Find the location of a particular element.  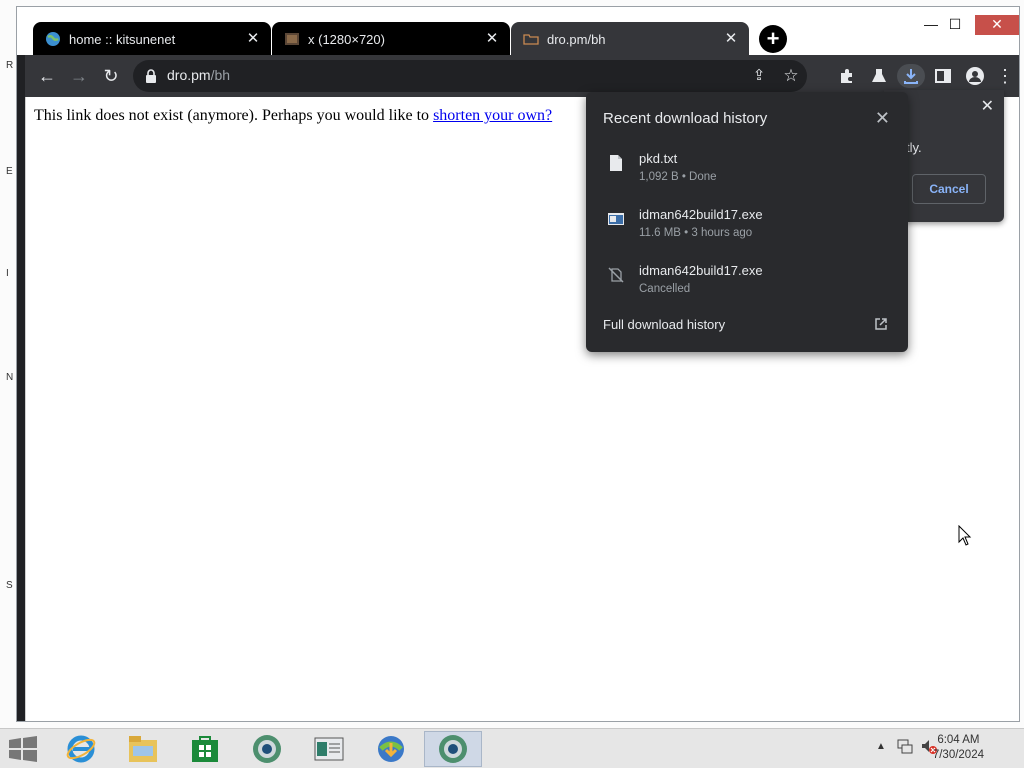

reload-button: ↻ is located at coordinates (111, 76).